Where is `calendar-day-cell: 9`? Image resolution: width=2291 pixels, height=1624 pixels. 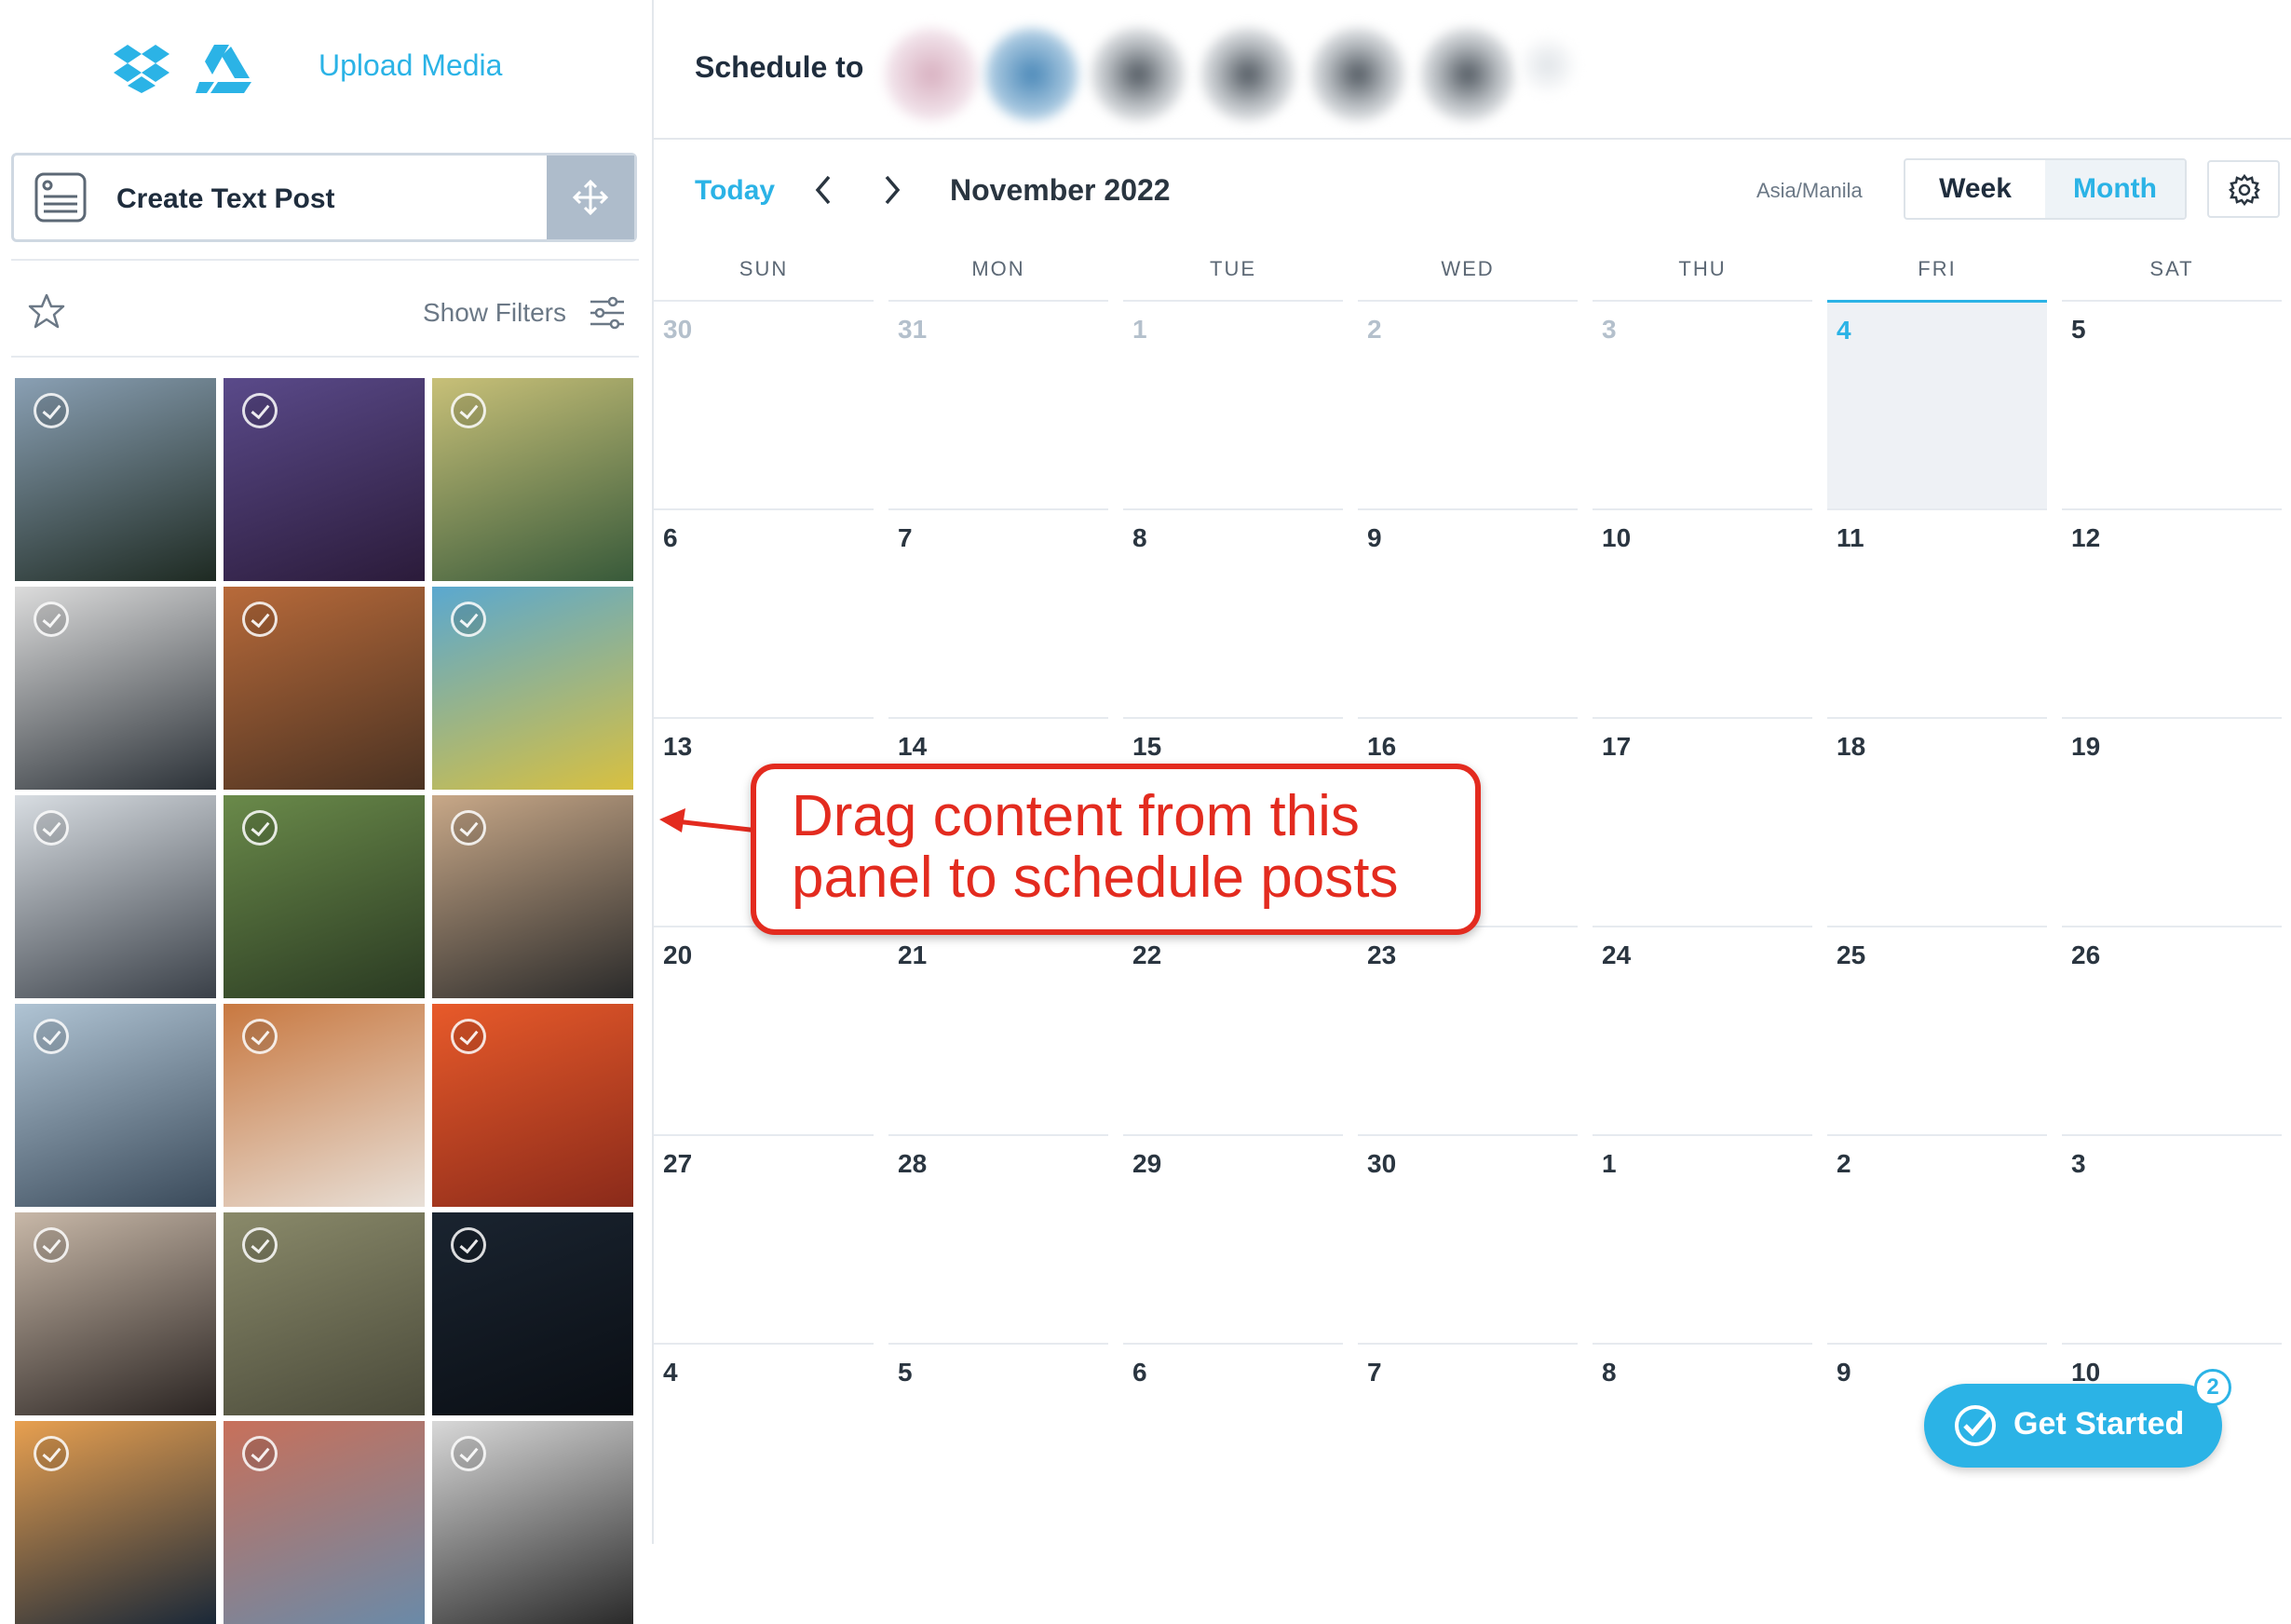 calendar-day-cell: 9 is located at coordinates (1468, 612).